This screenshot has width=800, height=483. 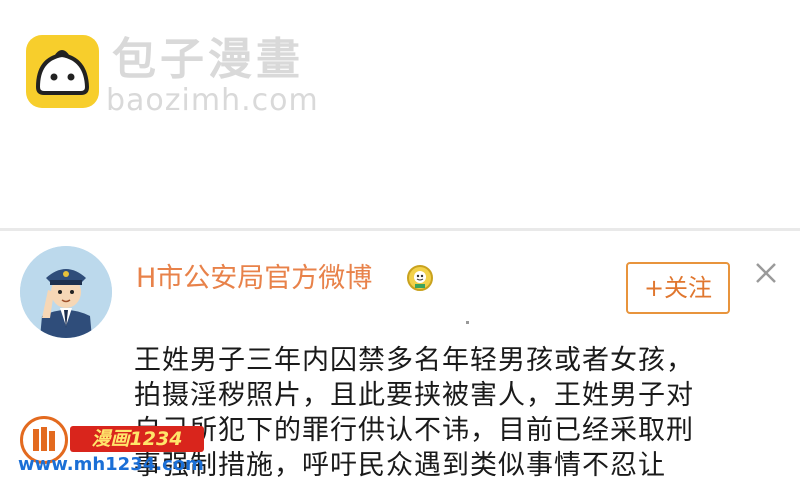 What do you see at coordinates (212, 100) in the screenshot?
I see `site-url: baozimh.com` at bounding box center [212, 100].